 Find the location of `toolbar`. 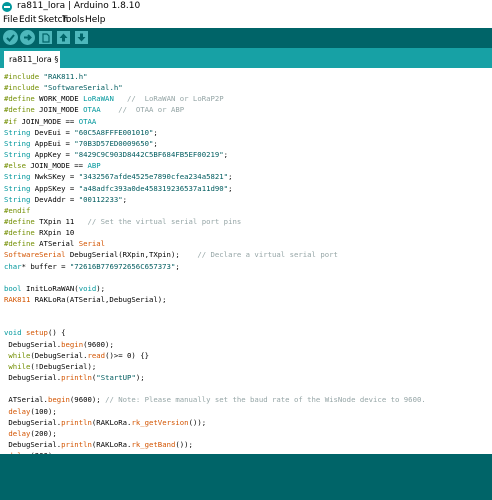

toolbar is located at coordinates (246, 38).